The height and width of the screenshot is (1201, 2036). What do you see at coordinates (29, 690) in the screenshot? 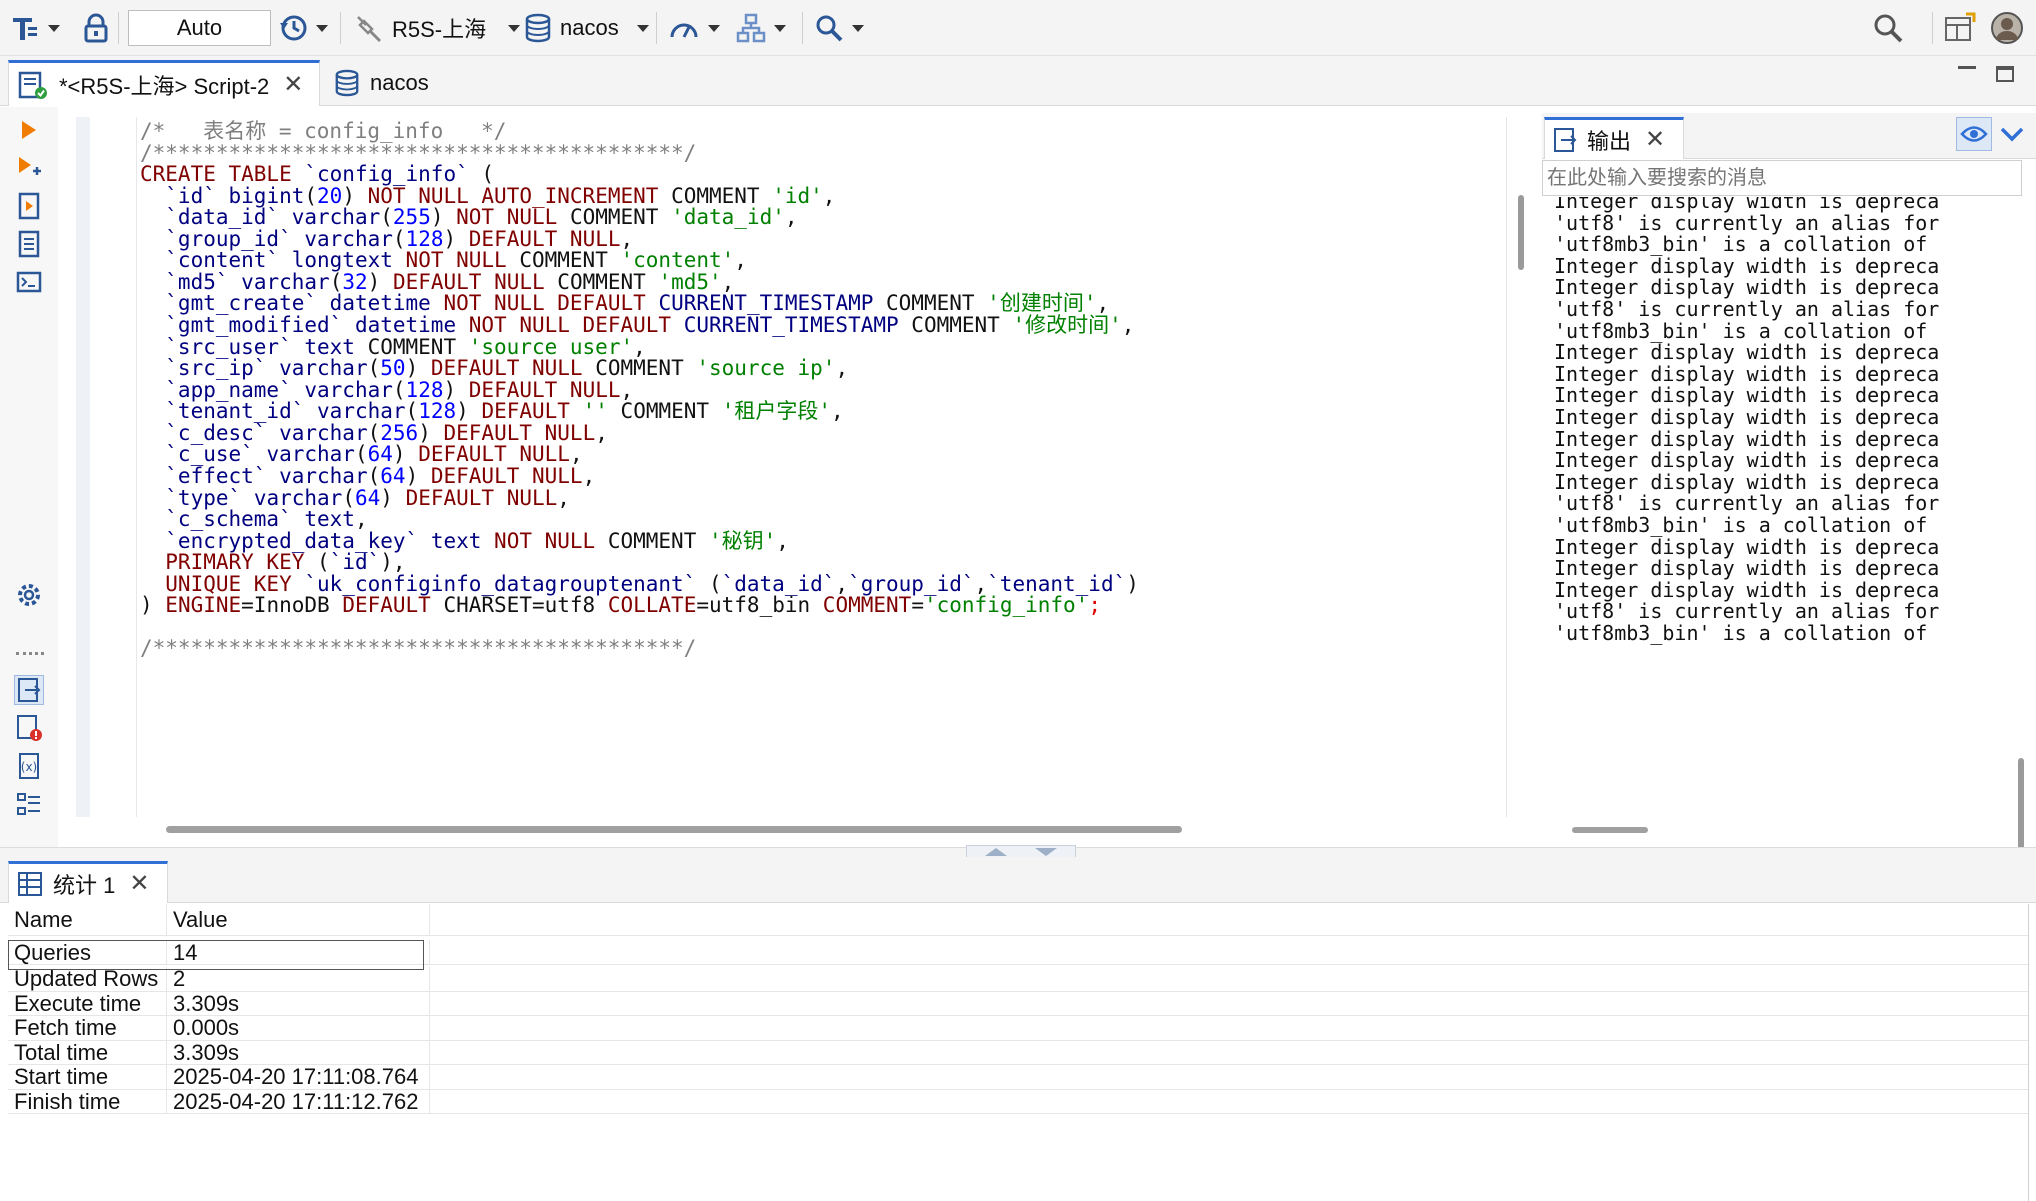
I see `show-output-button` at bounding box center [29, 690].